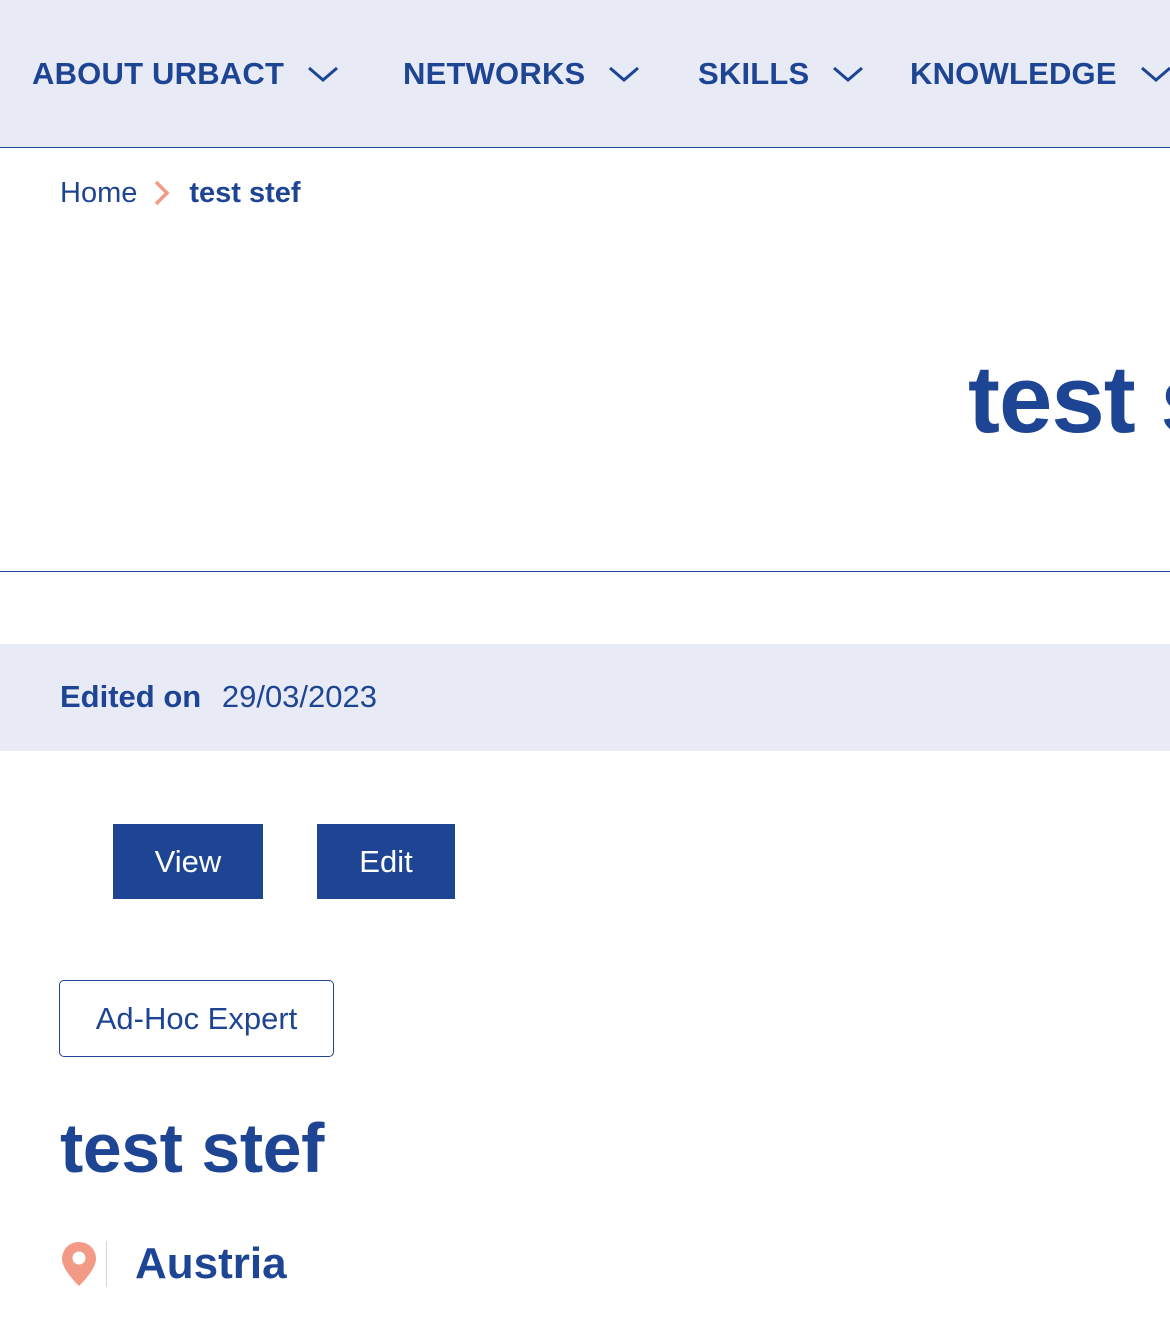 The image size is (1170, 1330). What do you see at coordinates (188, 861) in the screenshot?
I see `view-tab-button: View` at bounding box center [188, 861].